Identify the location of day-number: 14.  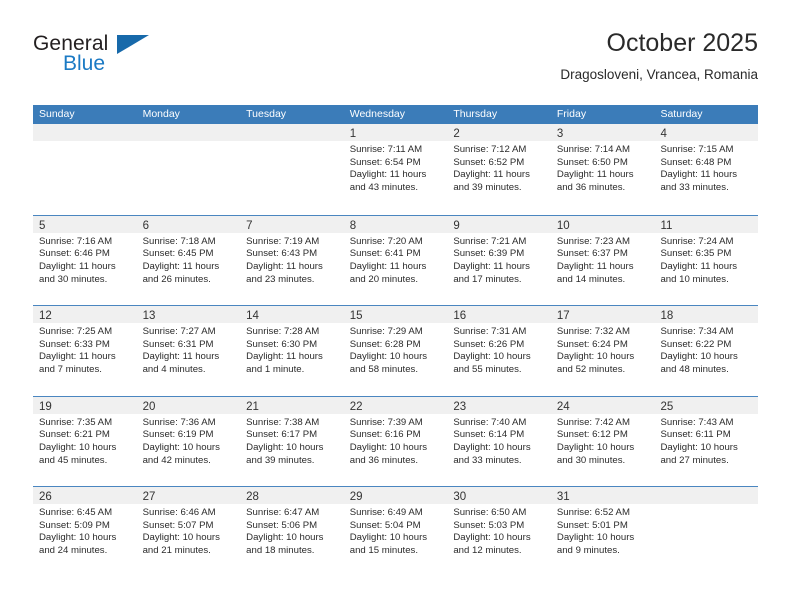
(252, 316).